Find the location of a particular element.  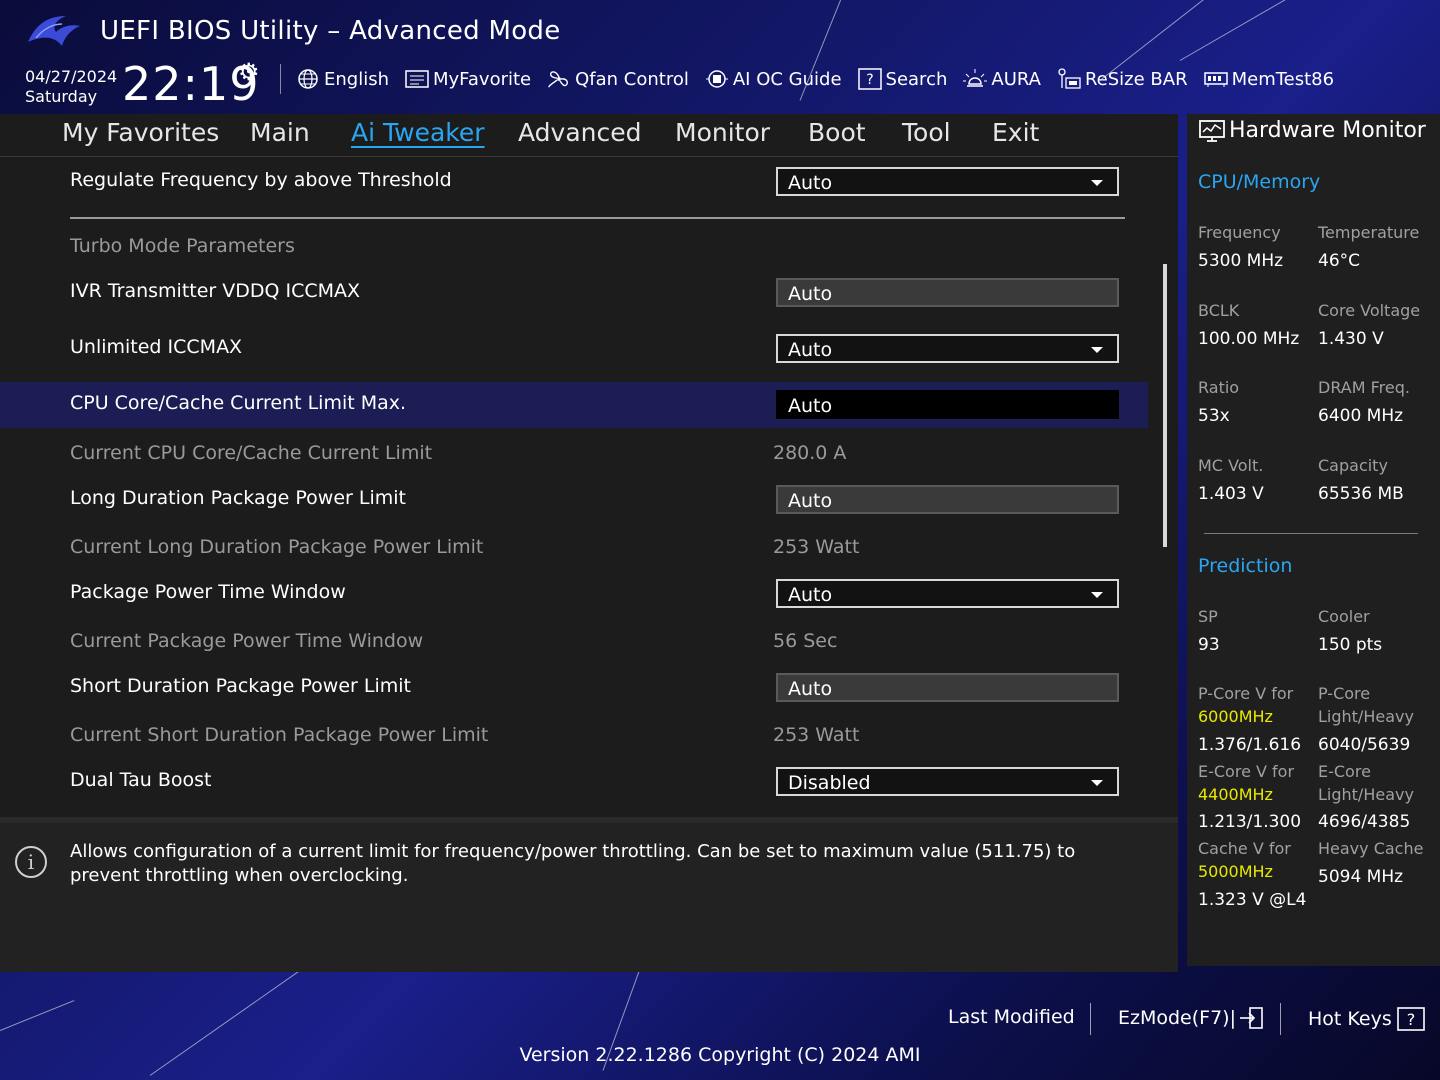

qfan-control-button: Qfan Control is located at coordinates (618, 79).